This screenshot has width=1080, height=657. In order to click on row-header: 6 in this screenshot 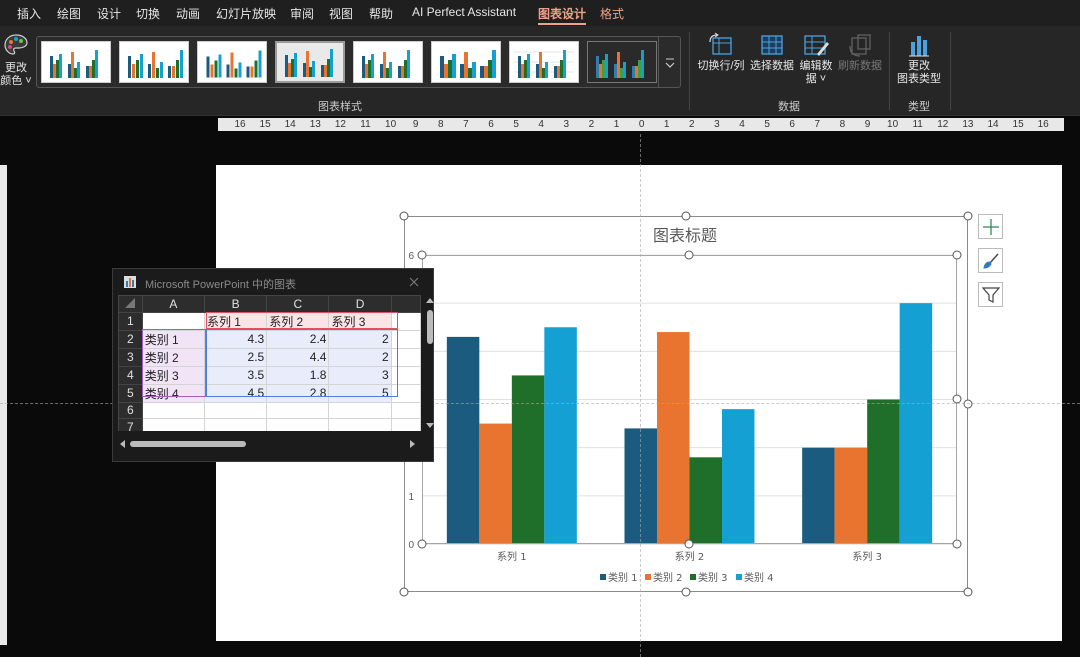, I will do `click(130, 410)`.